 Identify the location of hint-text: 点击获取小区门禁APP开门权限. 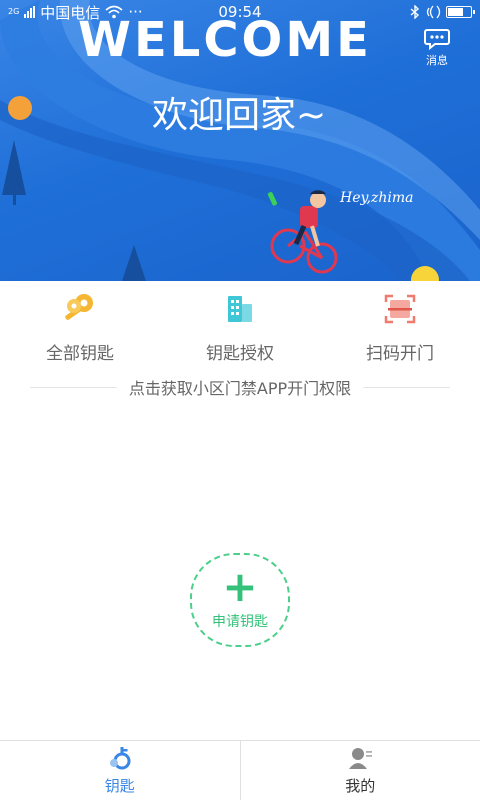
(240, 388).